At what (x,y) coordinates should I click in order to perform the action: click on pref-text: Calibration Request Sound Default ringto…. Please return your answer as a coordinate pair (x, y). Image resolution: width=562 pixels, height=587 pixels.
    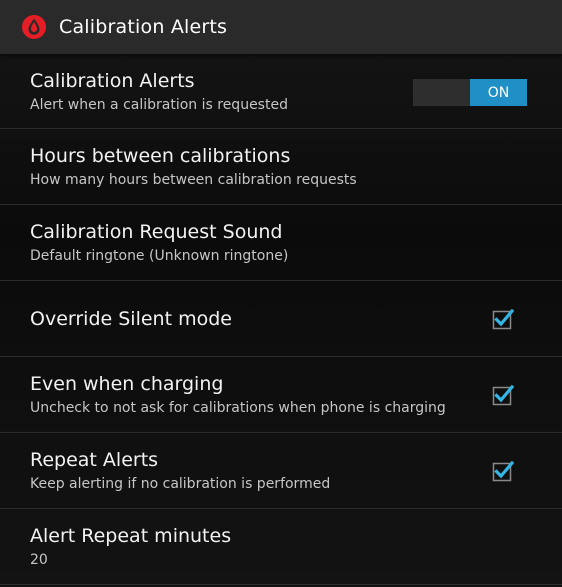
    Looking at the image, I should click on (246, 242).